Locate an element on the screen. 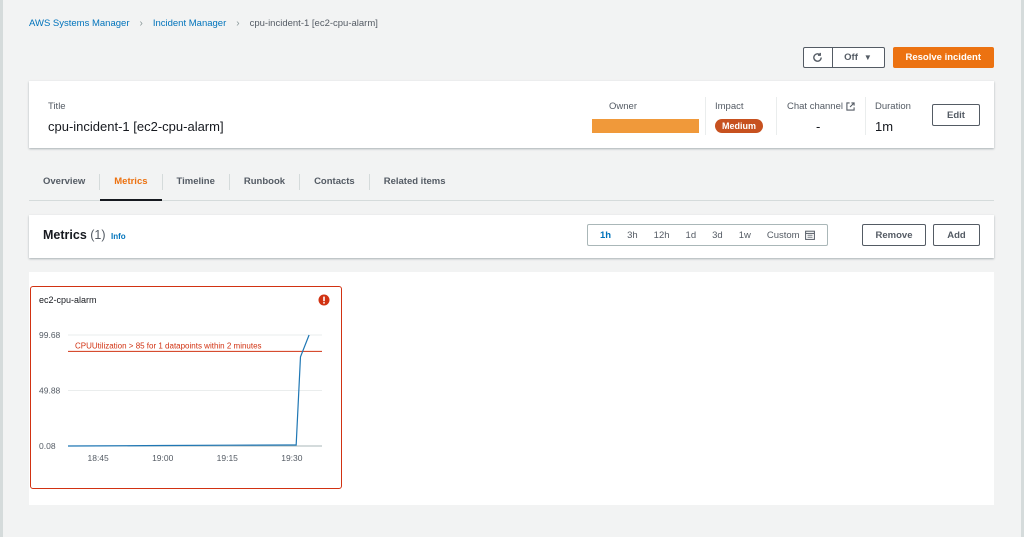 The height and width of the screenshot is (537, 1024). tab-metrics: Metrics is located at coordinates (131, 182).